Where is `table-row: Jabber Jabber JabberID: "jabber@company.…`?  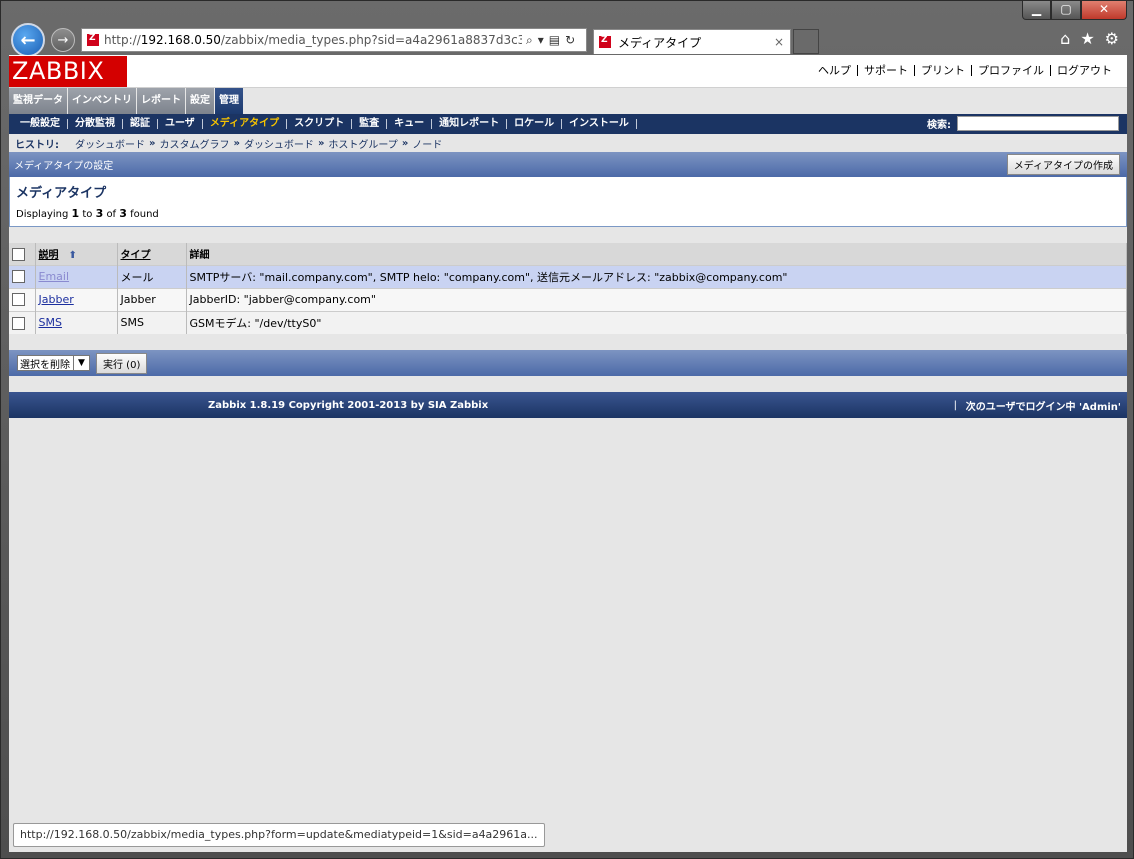 table-row: Jabber Jabber JabberID: "jabber@company.… is located at coordinates (568, 299).